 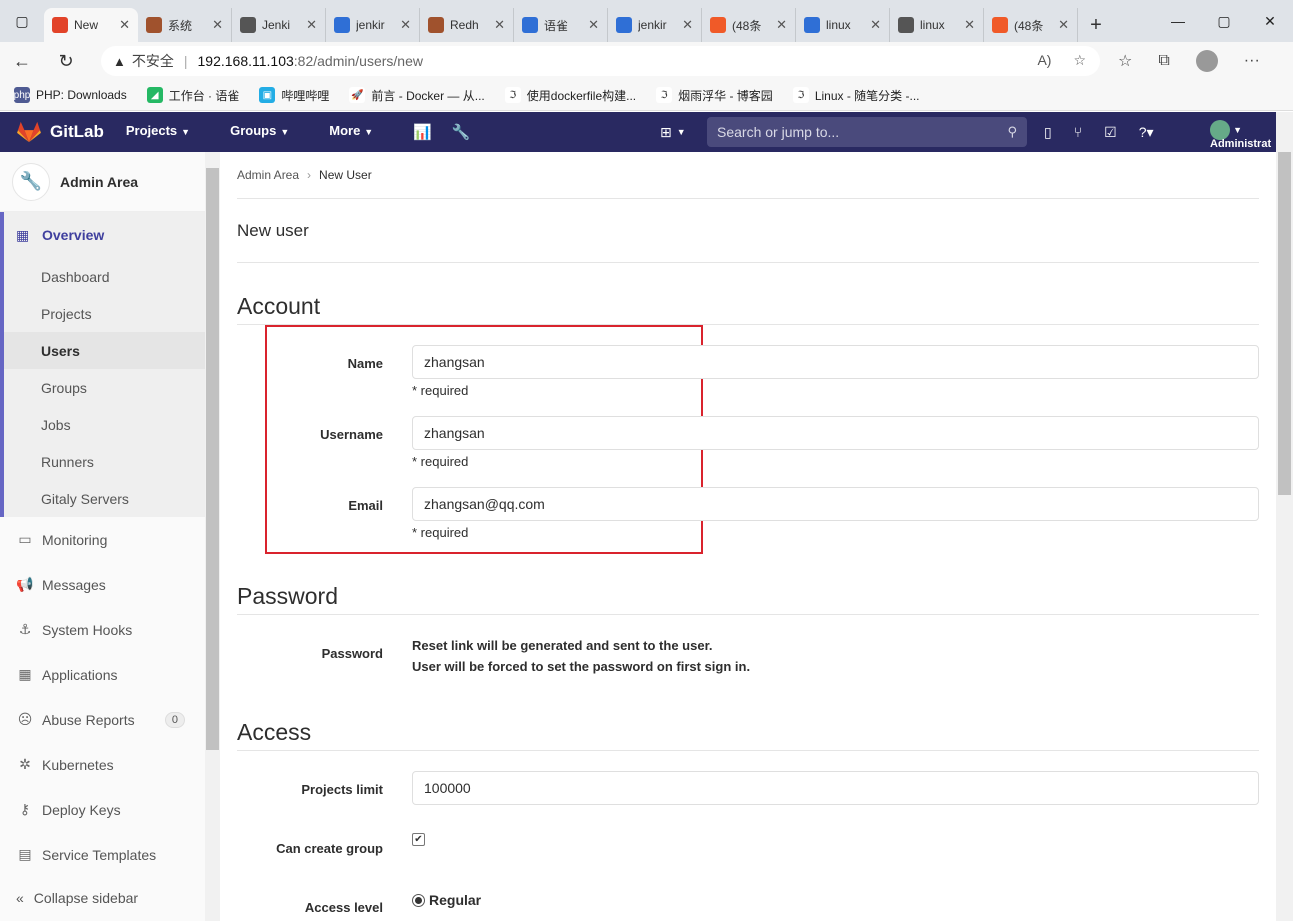 What do you see at coordinates (102, 539) in the screenshot?
I see `sidebar-item-monitoring: ▭ Monitoring` at bounding box center [102, 539].